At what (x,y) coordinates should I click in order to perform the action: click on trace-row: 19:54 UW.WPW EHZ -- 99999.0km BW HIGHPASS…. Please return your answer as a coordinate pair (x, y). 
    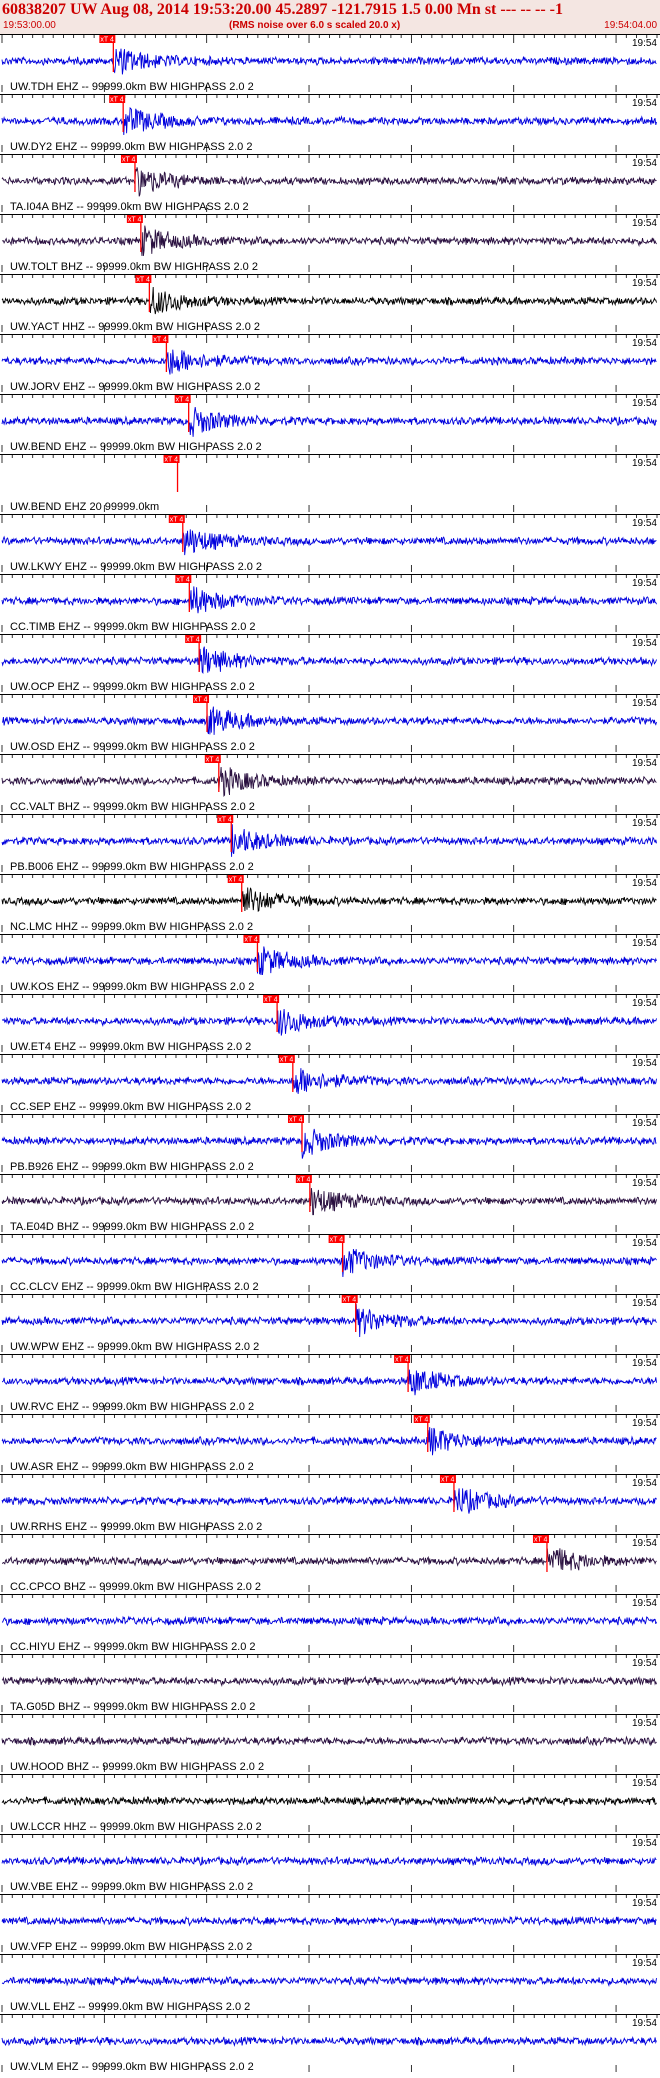
    Looking at the image, I should click on (330, 1323).